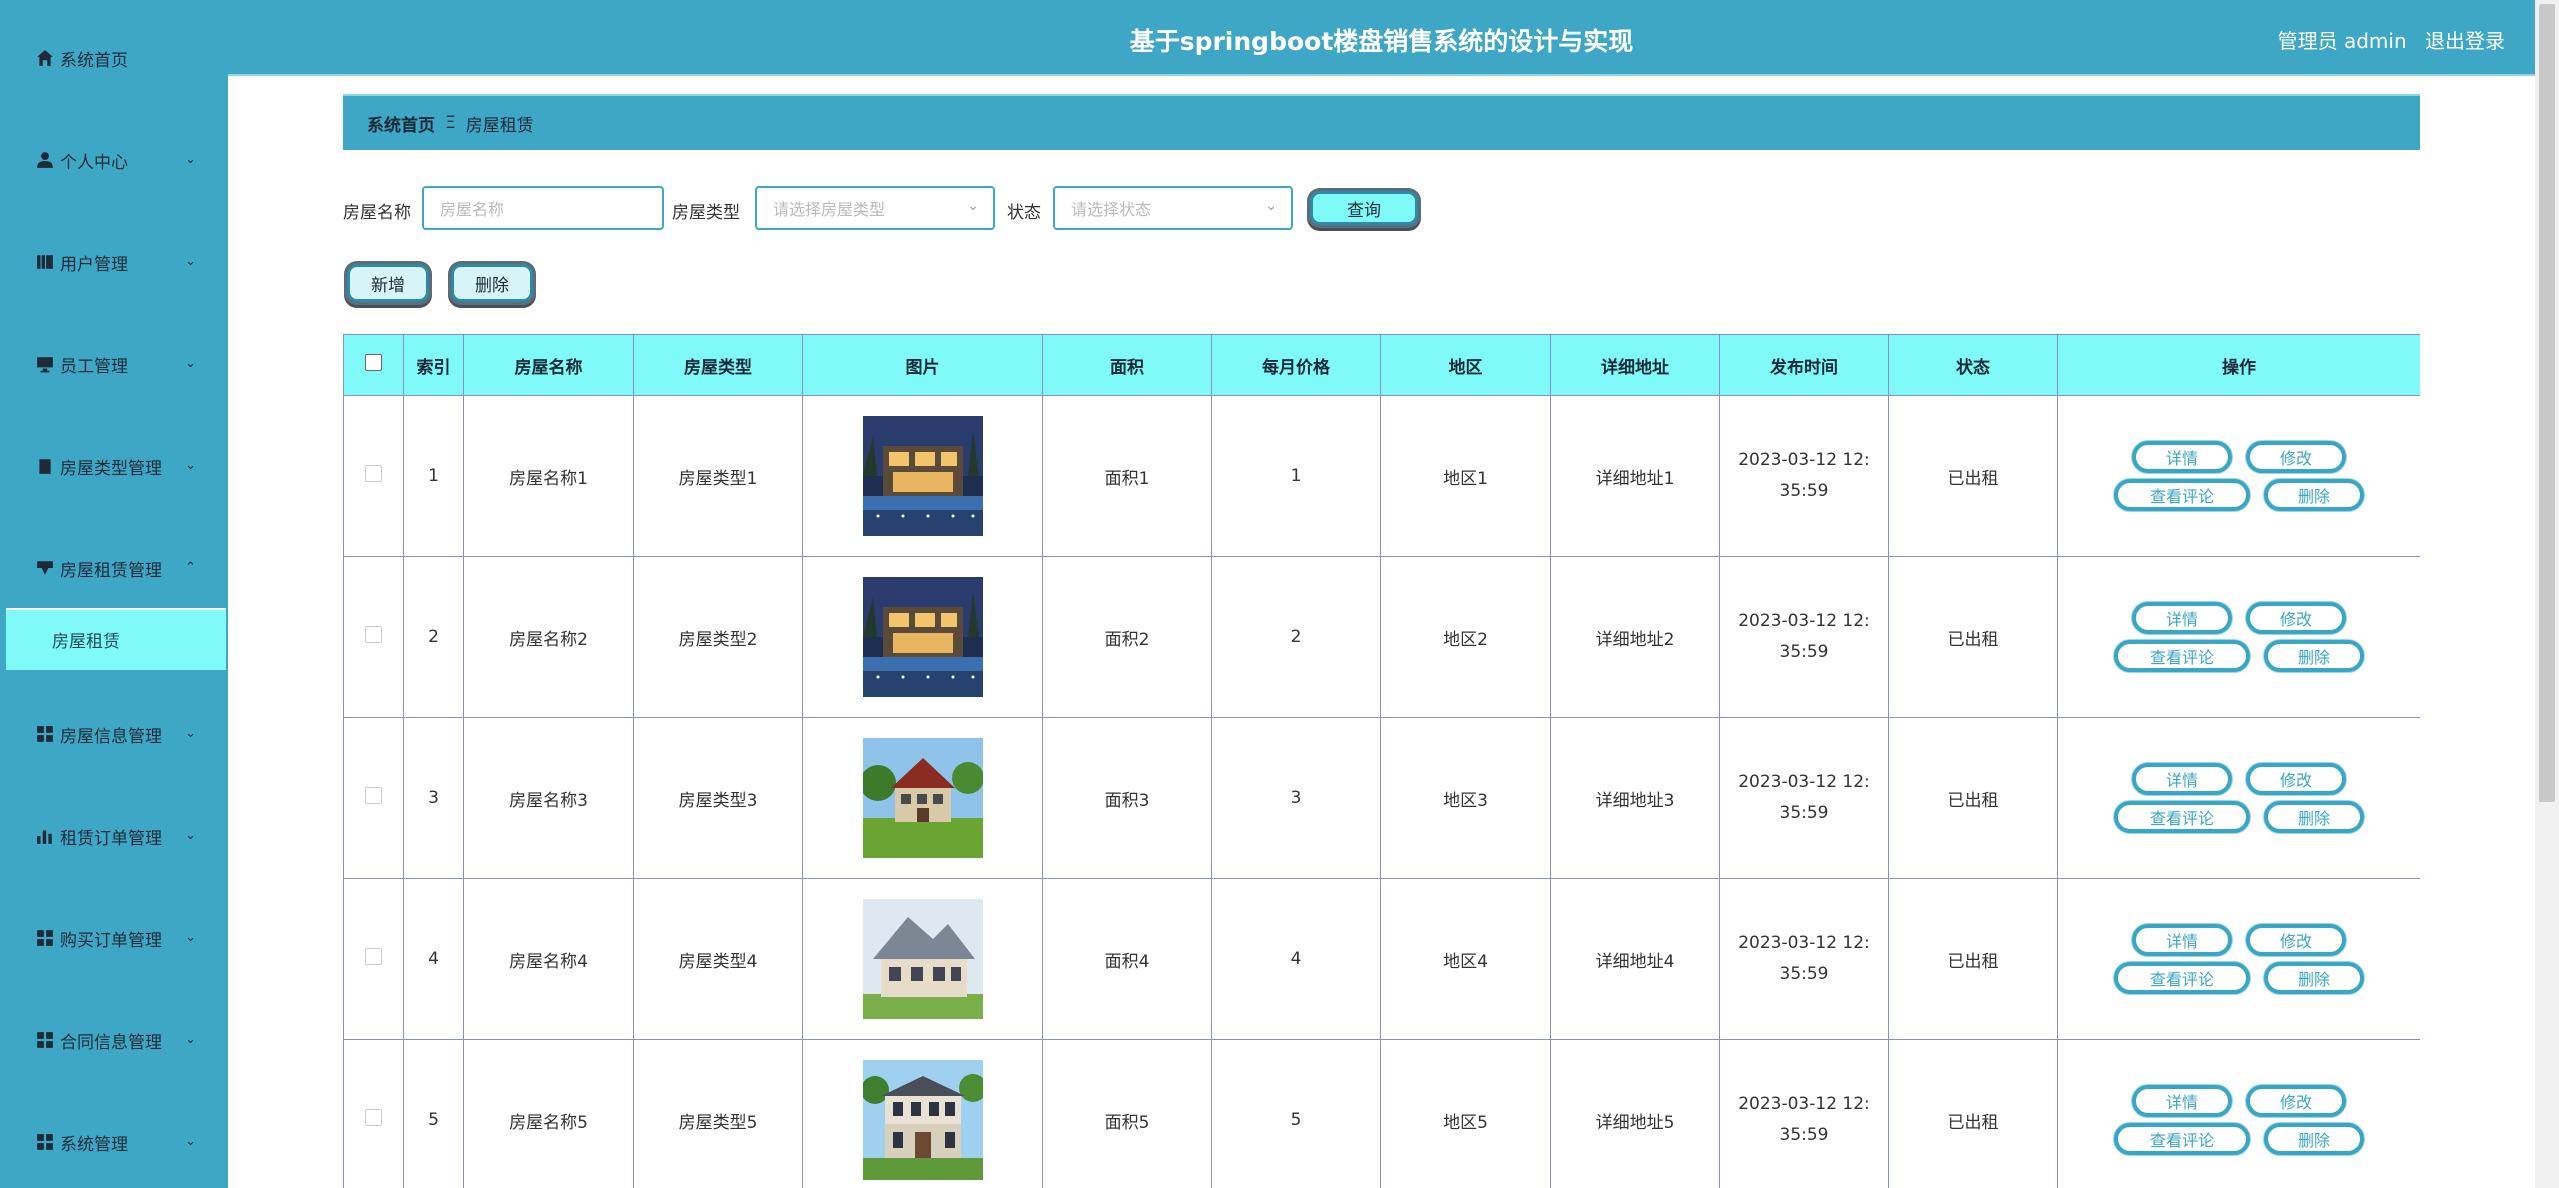 This screenshot has height=1188, width=2559. What do you see at coordinates (829, 209) in the screenshot?
I see `house-type-placeholder: 请选择房屋类型` at bounding box center [829, 209].